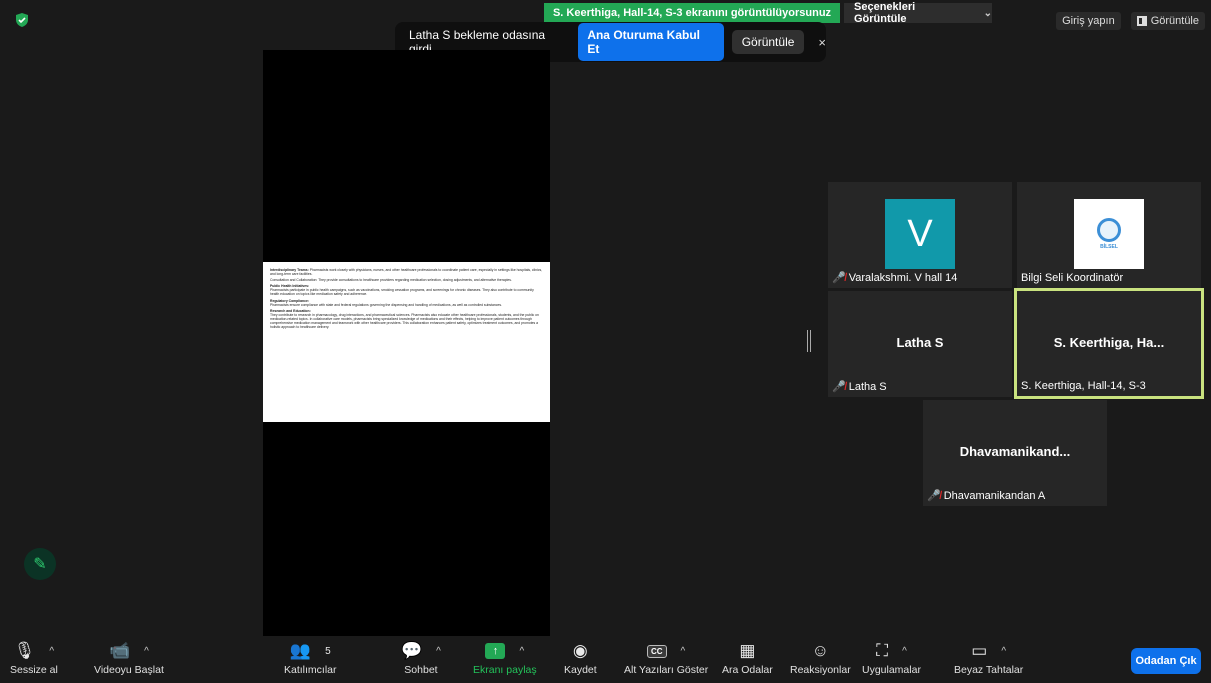 This screenshot has width=1211, height=683. What do you see at coordinates (994, 495) in the screenshot?
I see `participant-name: Dhavamanikandan A` at bounding box center [994, 495].